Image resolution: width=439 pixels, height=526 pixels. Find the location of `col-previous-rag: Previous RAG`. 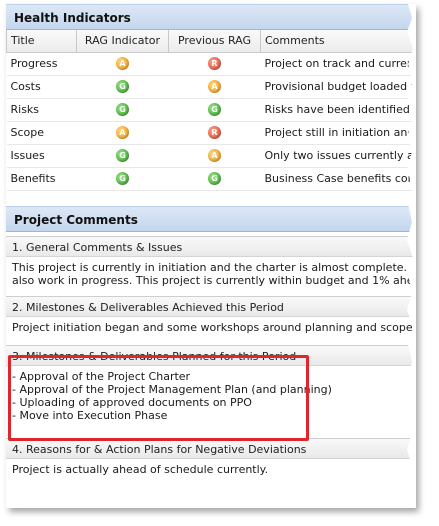

col-previous-rag: Previous RAG is located at coordinates (214, 41).